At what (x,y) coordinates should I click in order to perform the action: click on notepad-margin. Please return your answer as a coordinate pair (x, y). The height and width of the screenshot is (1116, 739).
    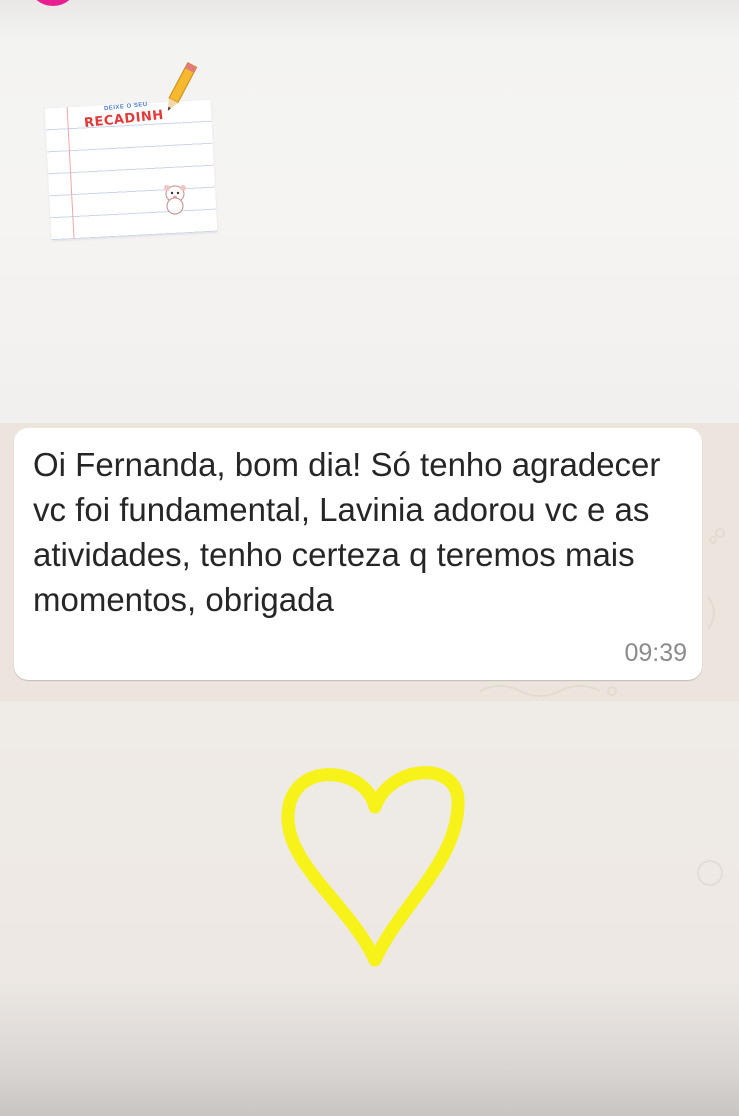
    Looking at the image, I should click on (70, 173).